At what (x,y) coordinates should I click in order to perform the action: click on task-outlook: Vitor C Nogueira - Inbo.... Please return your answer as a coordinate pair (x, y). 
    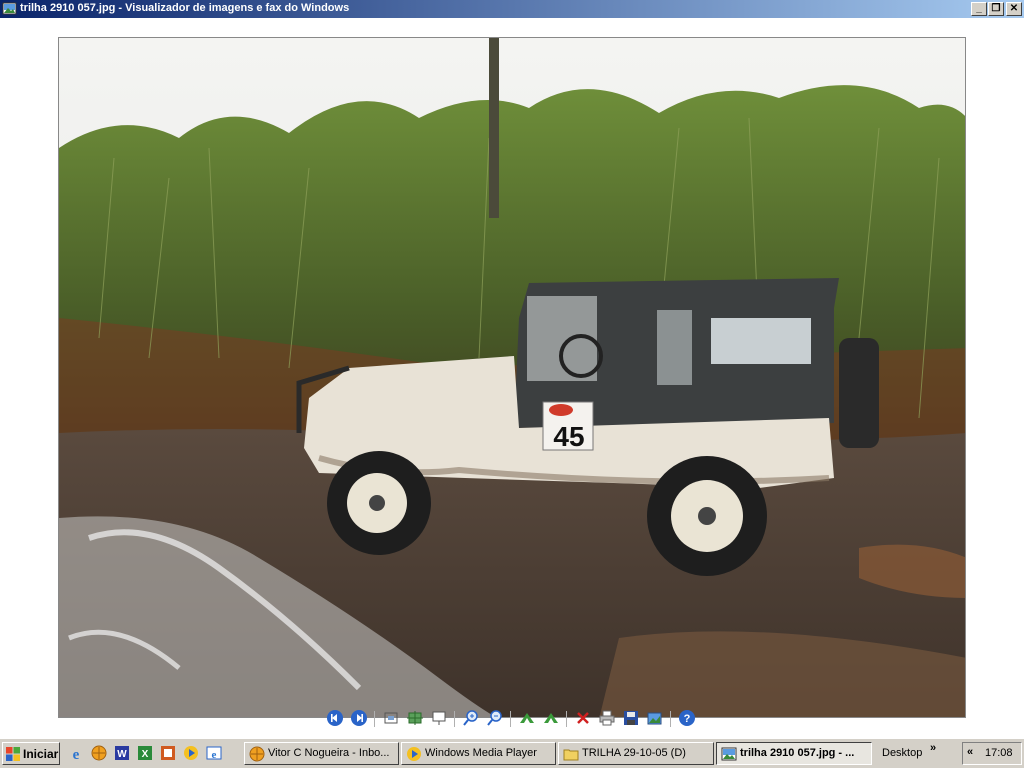
    Looking at the image, I should click on (321, 753).